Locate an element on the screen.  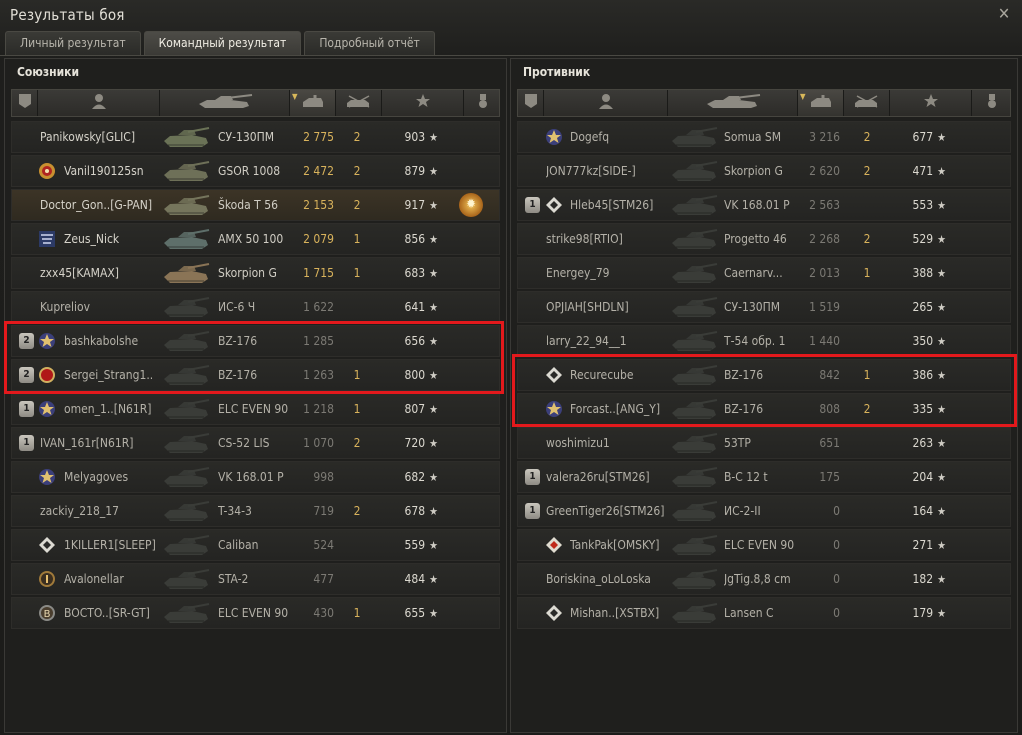
tab-team: Командный результат is located at coordinates (222, 43).